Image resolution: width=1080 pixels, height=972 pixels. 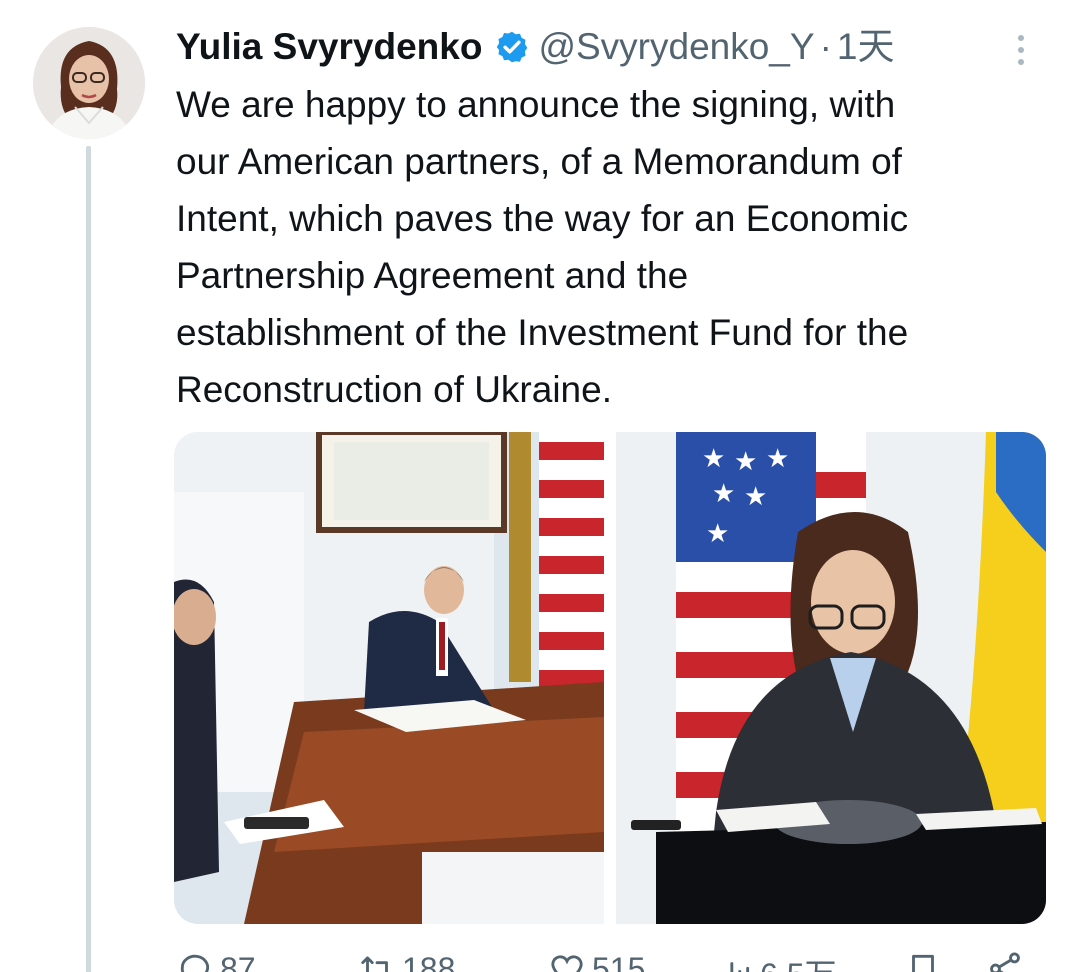 What do you see at coordinates (238, 961) in the screenshot?
I see `reply-count: 87` at bounding box center [238, 961].